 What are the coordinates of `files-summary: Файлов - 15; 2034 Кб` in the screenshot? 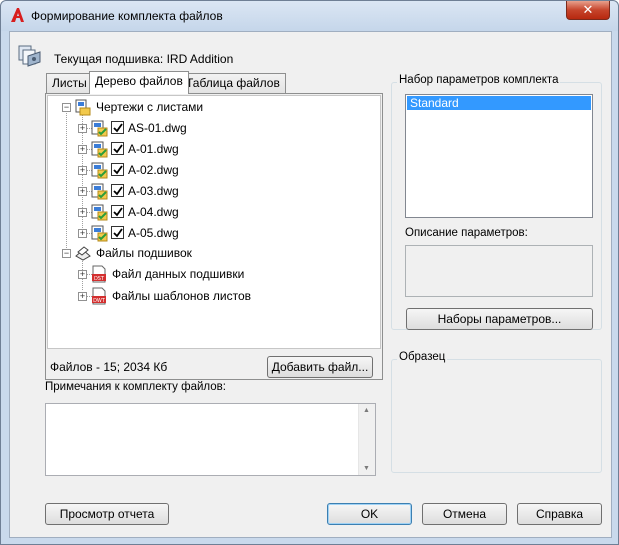 It's located at (109, 367).